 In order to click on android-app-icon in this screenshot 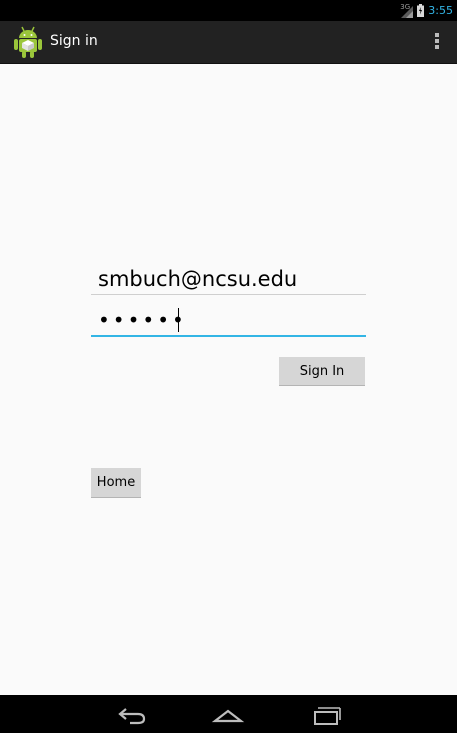, I will do `click(28, 42)`.